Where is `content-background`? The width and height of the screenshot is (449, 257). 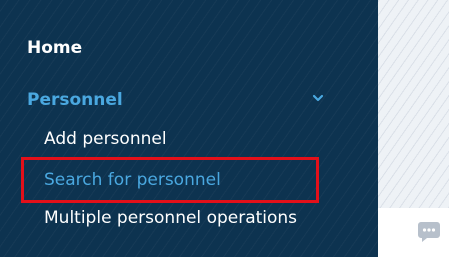 content-background is located at coordinates (413, 104).